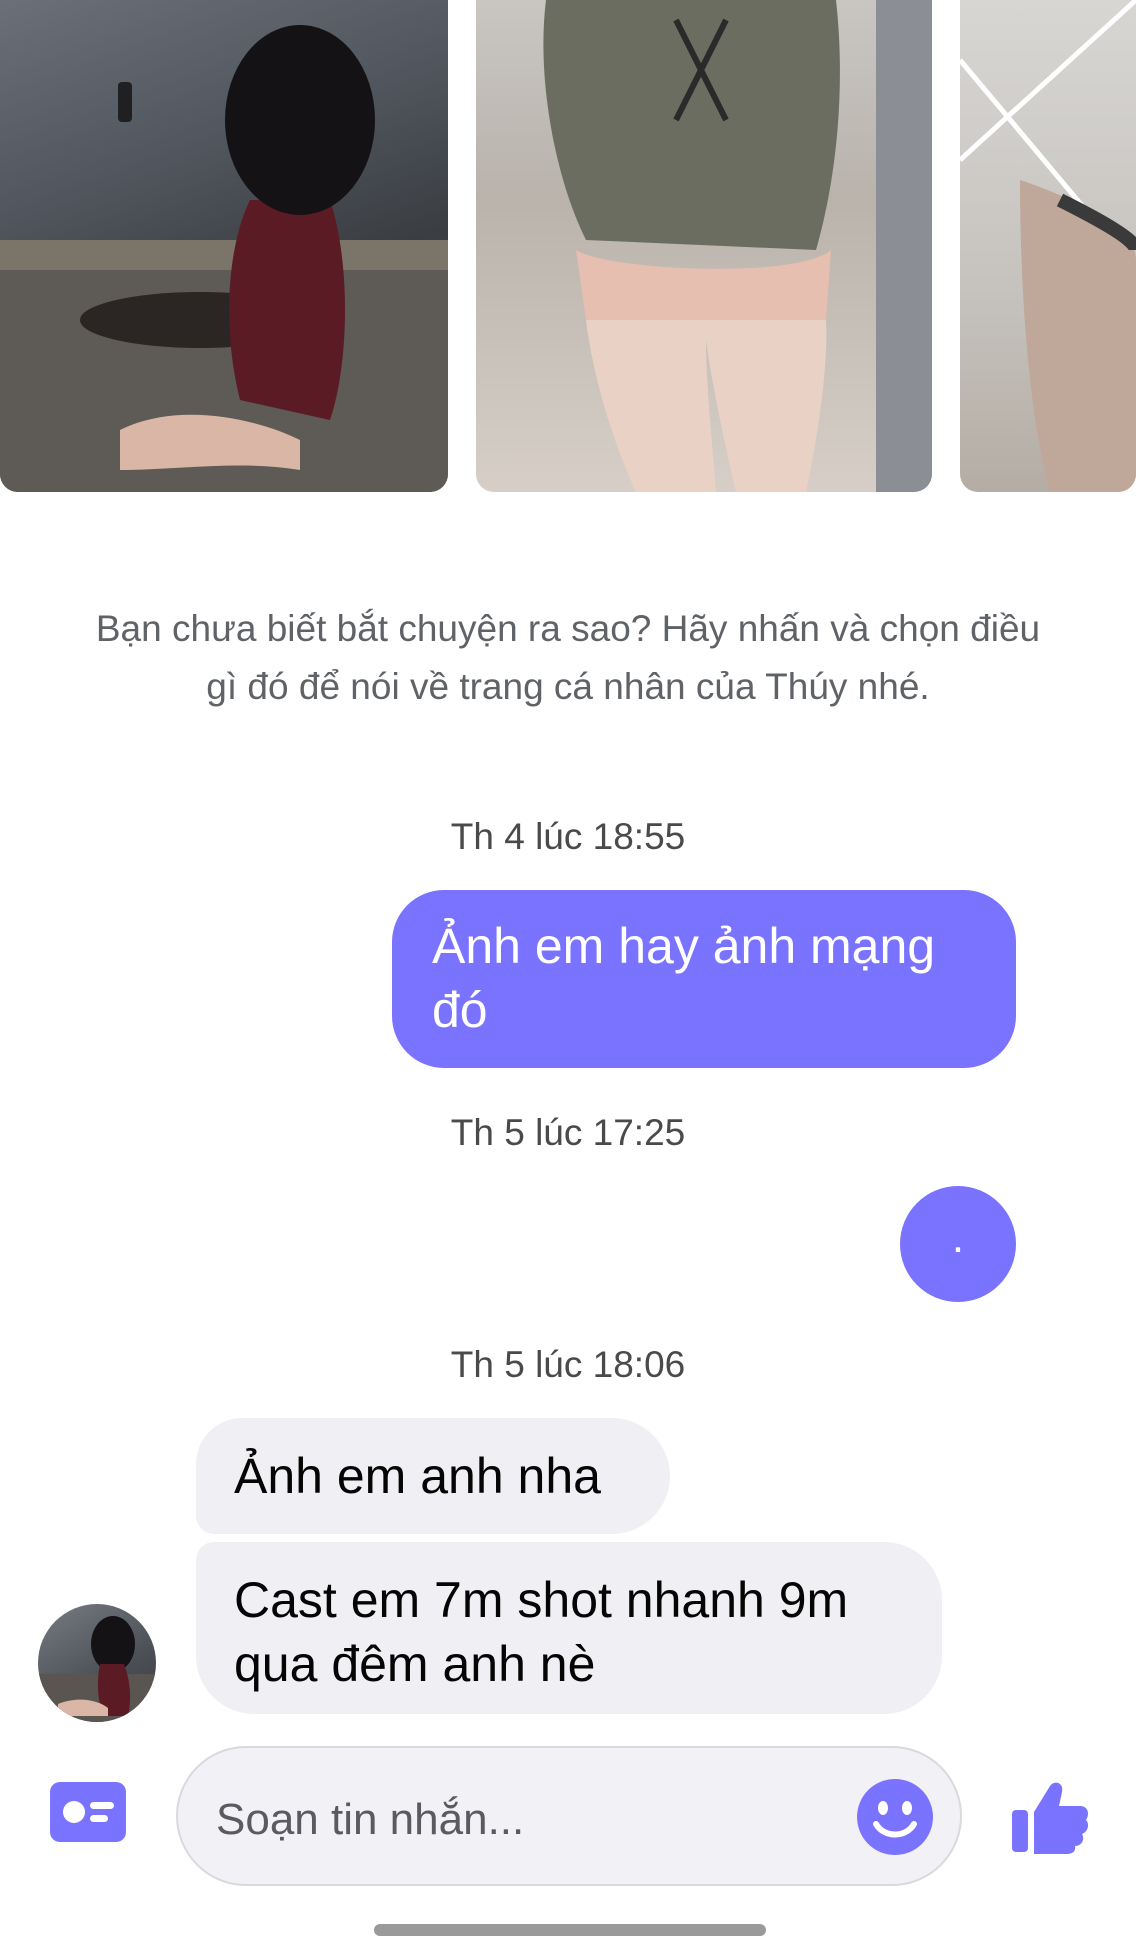  I want to click on timestamp: Th 4 lúc 18:55, so click(568, 836).